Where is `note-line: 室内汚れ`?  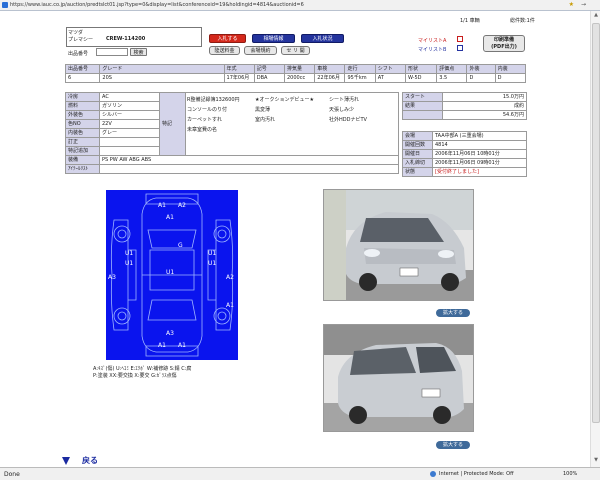 note-line: 室内汚れ is located at coordinates (265, 120).